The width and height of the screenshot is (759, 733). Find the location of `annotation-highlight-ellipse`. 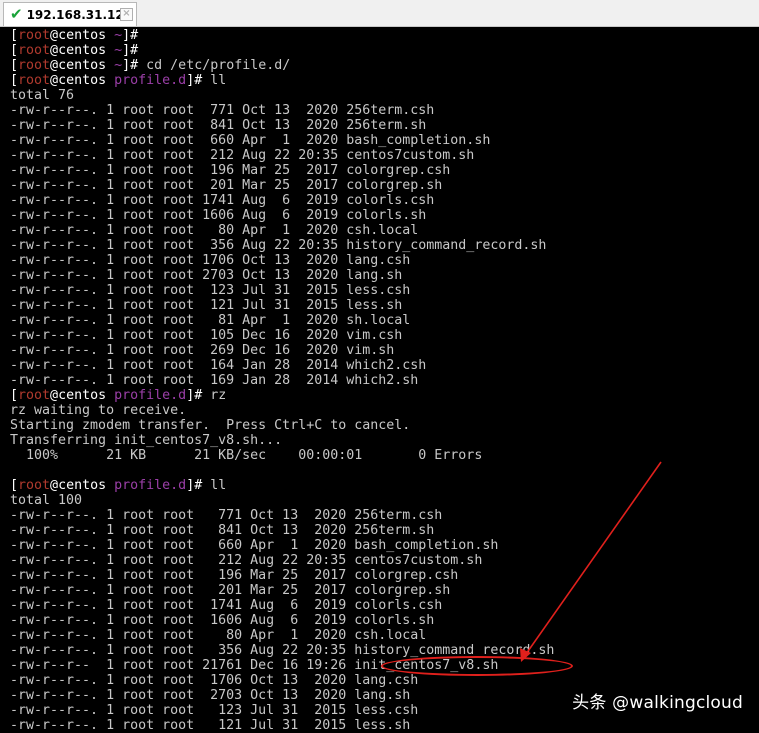

annotation-highlight-ellipse is located at coordinates (477, 666).